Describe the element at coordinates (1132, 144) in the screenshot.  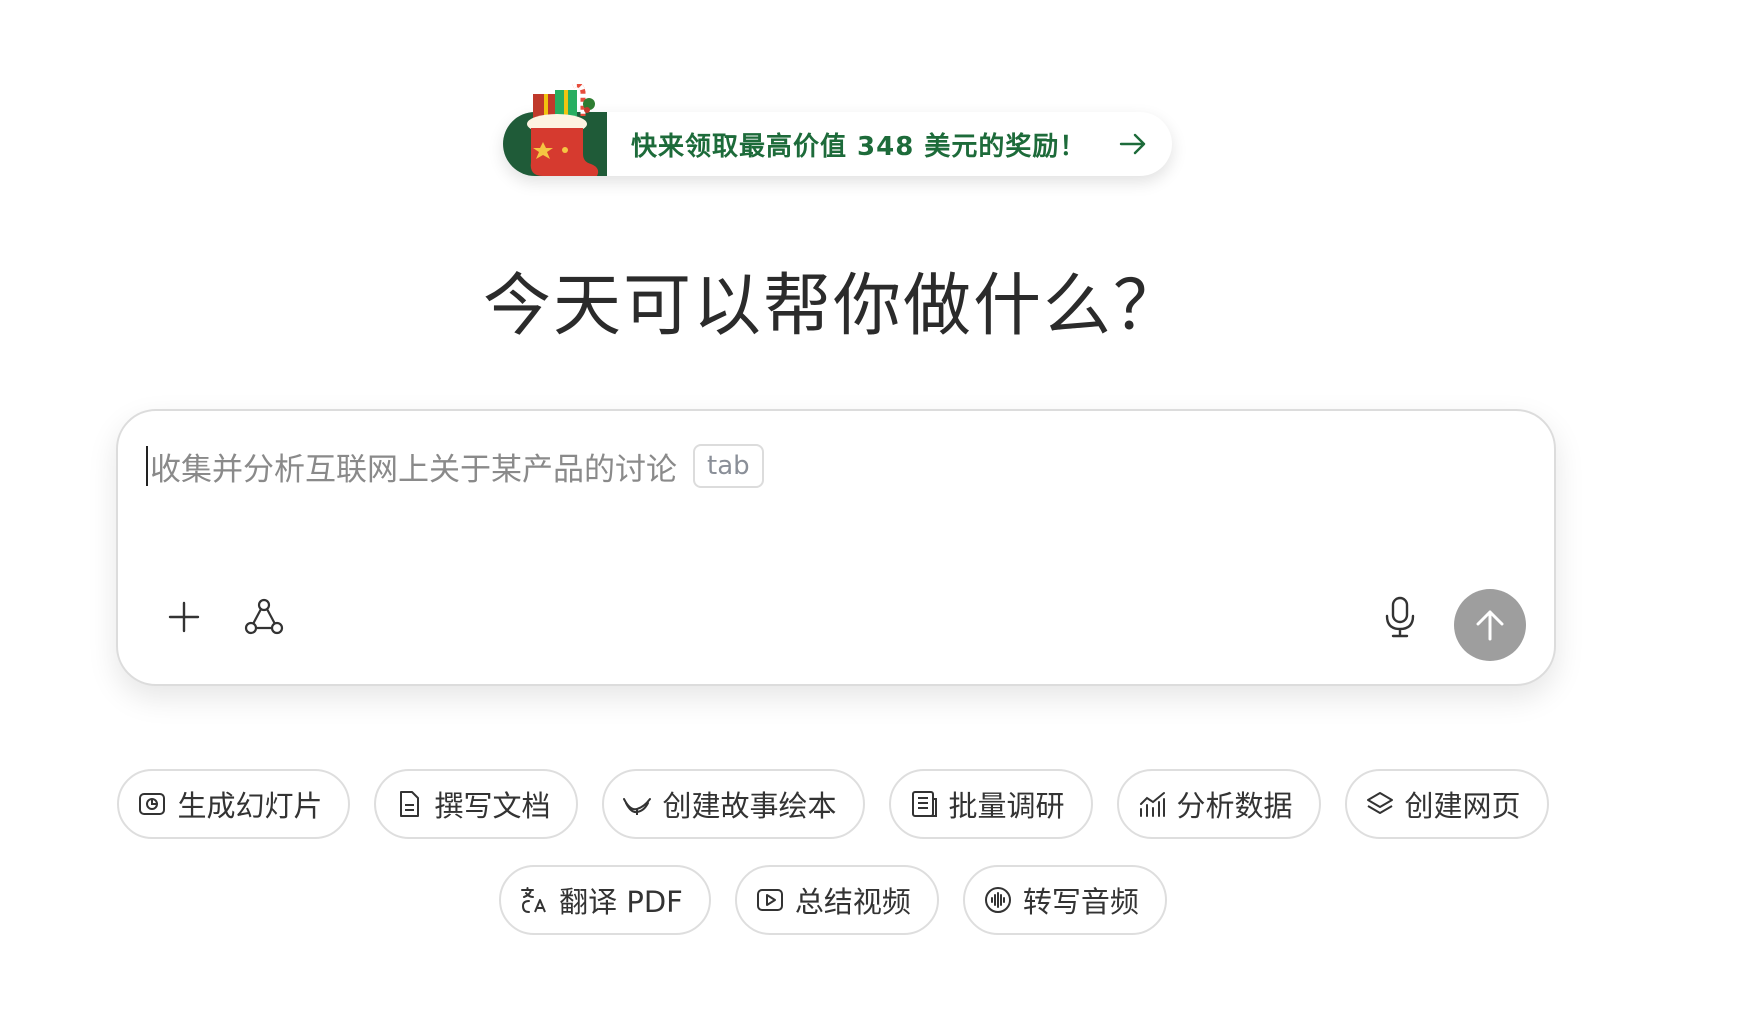
I see `arrow-right-icon` at that location.